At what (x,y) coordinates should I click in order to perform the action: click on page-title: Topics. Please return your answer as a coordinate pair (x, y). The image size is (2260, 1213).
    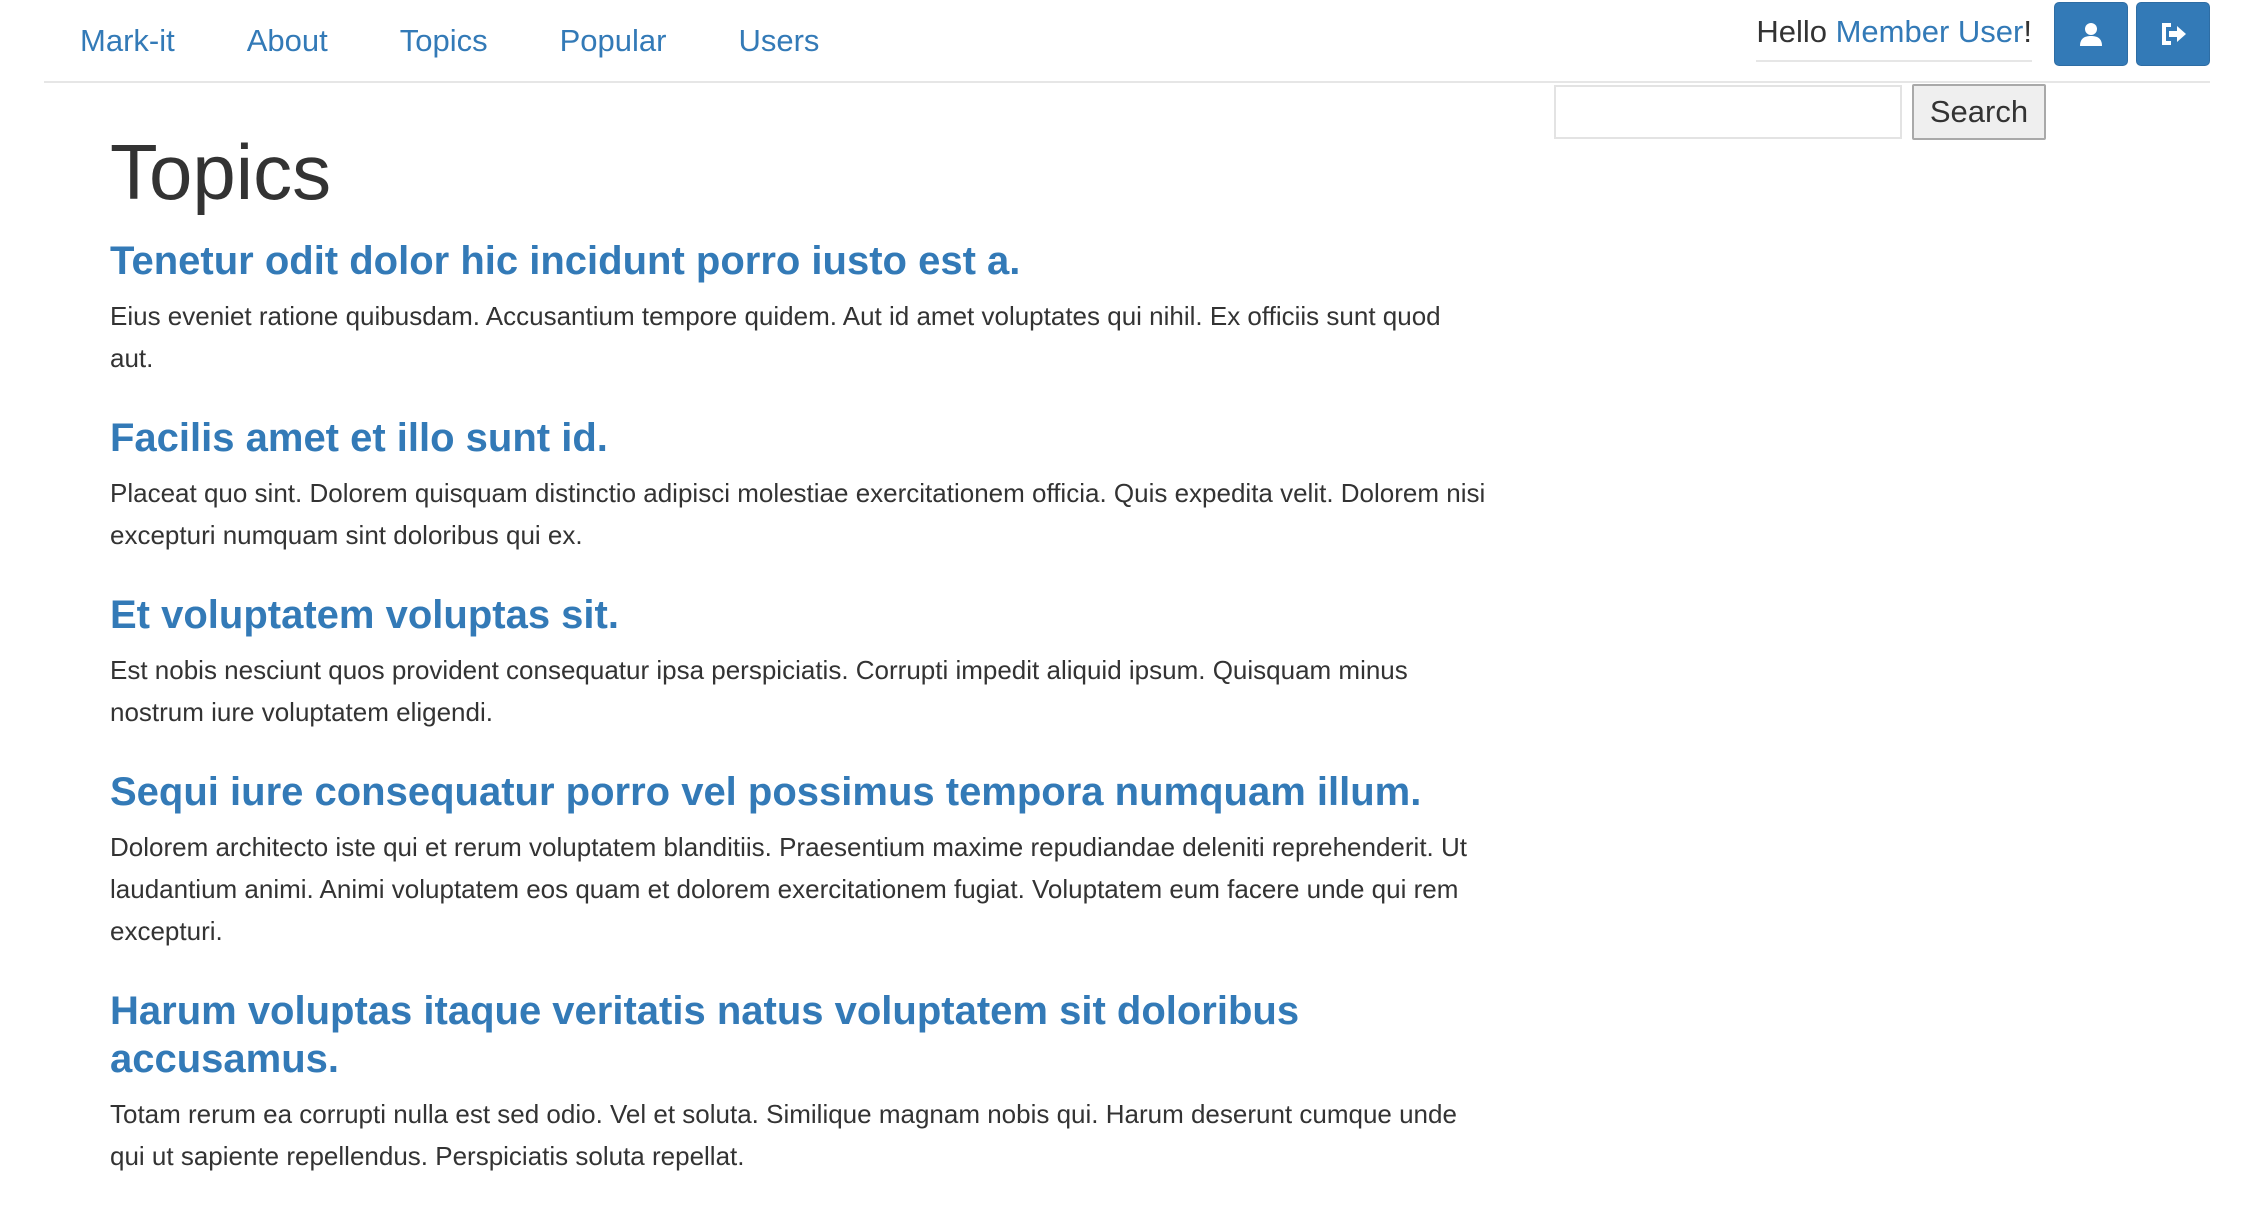
    Looking at the image, I should click on (221, 172).